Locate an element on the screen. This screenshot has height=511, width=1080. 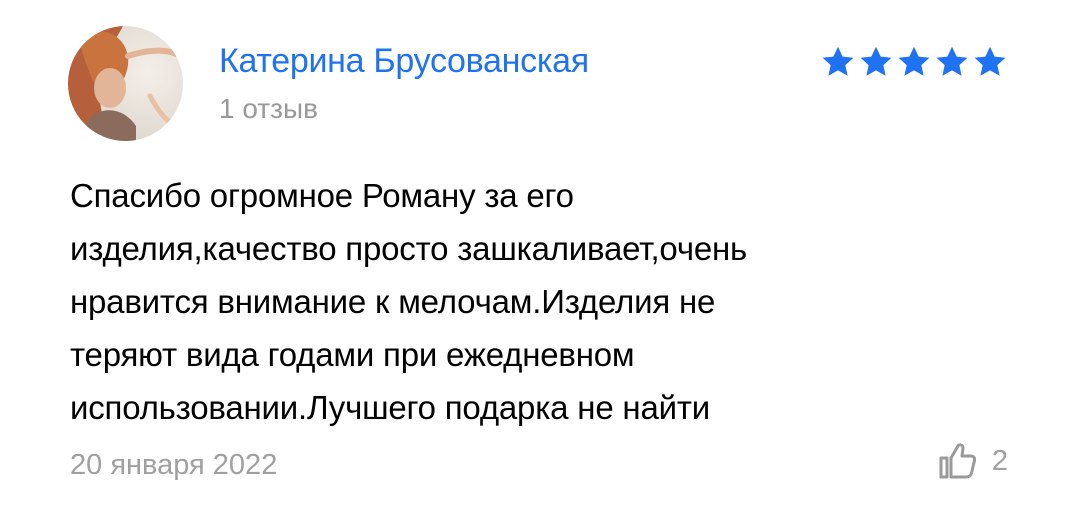
avatar-photo is located at coordinates (125, 83).